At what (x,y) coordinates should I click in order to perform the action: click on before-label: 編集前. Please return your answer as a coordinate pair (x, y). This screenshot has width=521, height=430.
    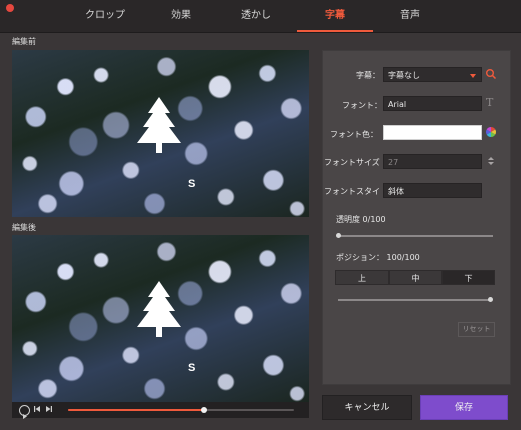
    Looking at the image, I should click on (24, 41).